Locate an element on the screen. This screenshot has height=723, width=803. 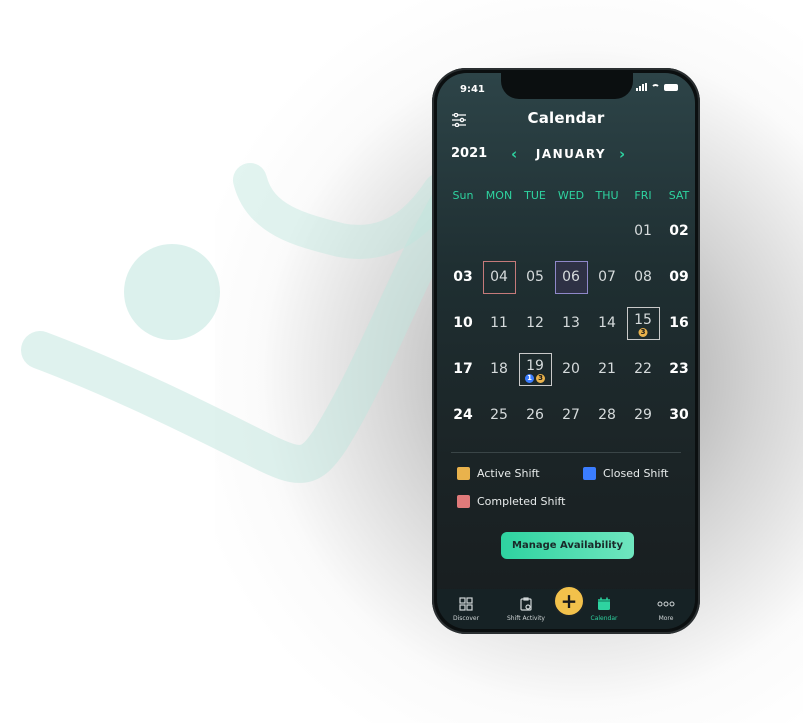
closed-swatch is located at coordinates (589, 473).